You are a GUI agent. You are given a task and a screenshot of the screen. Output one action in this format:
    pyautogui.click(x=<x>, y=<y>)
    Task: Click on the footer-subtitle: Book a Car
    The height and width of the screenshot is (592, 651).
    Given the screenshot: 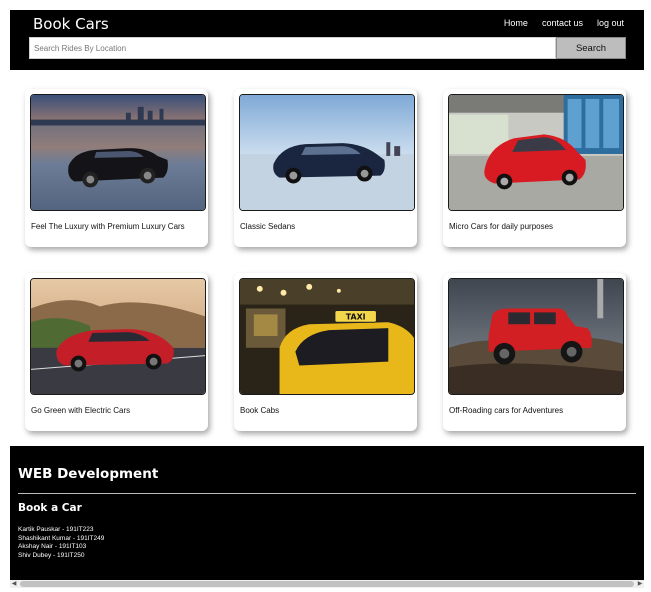 What is the action you would take?
    pyautogui.click(x=50, y=508)
    